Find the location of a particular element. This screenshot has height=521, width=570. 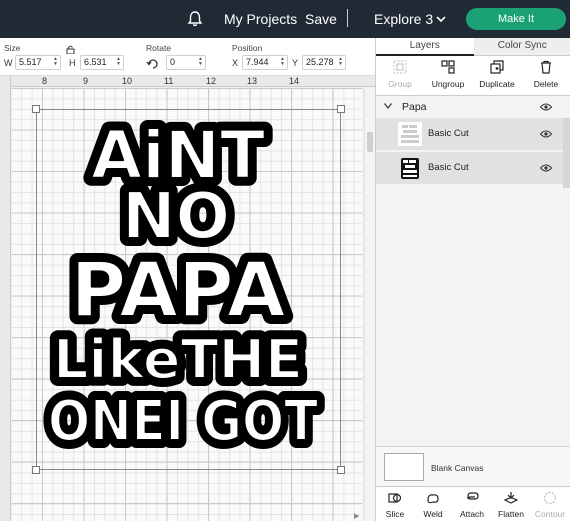

combine-actions-bar: Slice Weld Attach Flatten Contour is located at coordinates (473, 503).